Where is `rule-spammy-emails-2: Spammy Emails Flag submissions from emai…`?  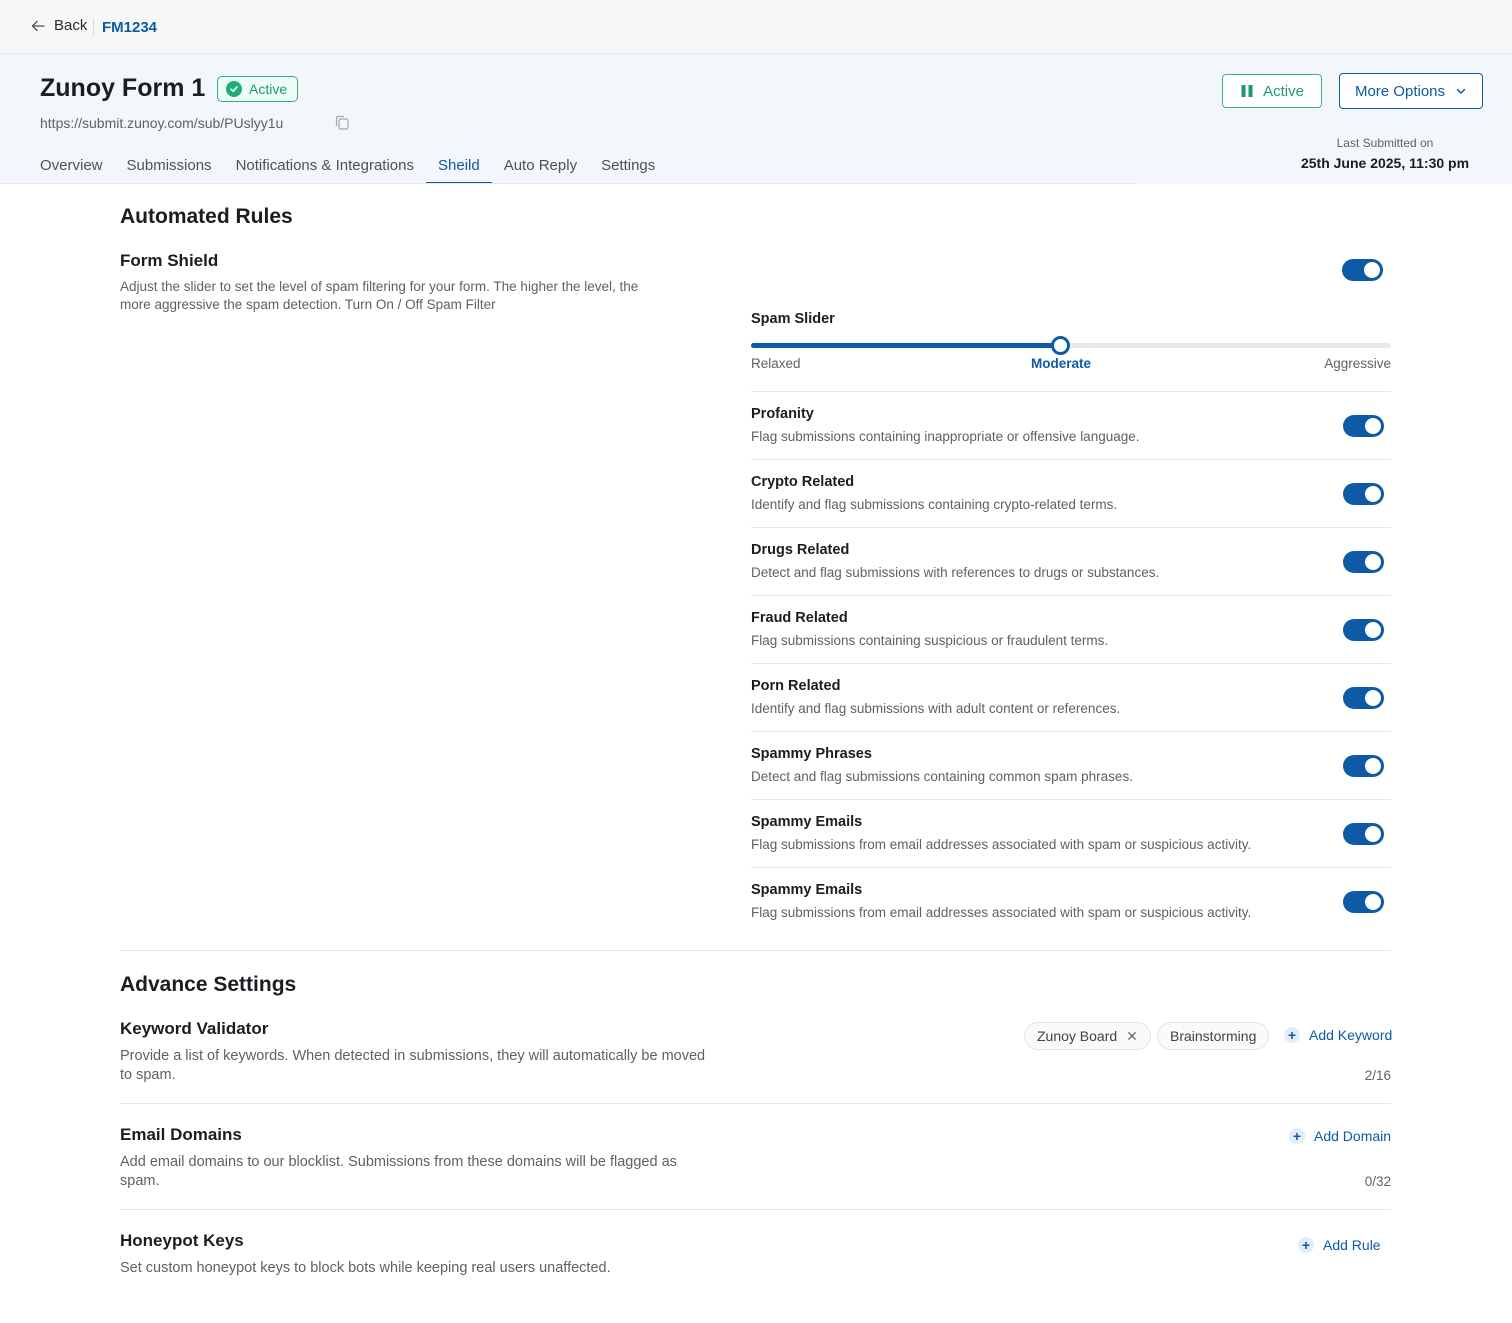
rule-spammy-emails-2: Spammy Emails Flag submissions from emai… is located at coordinates (1071, 901).